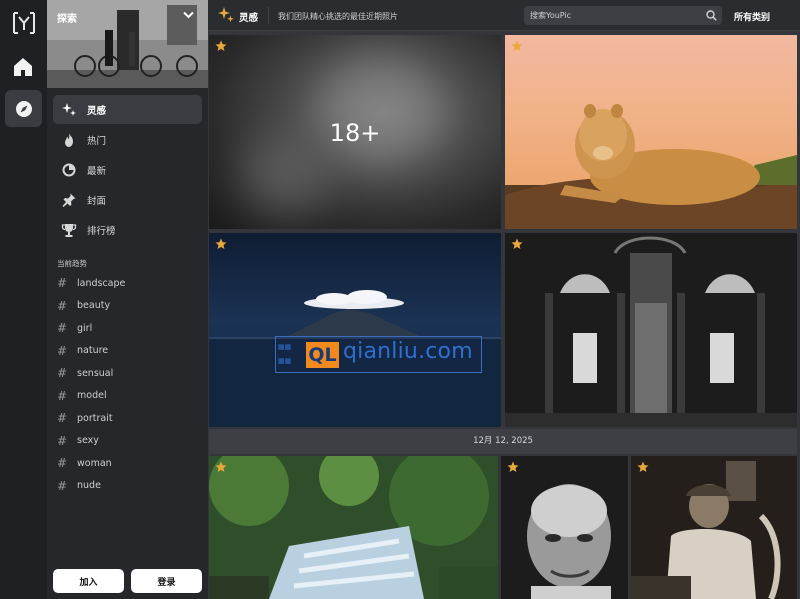  I want to click on tag-label: model, so click(92, 396).